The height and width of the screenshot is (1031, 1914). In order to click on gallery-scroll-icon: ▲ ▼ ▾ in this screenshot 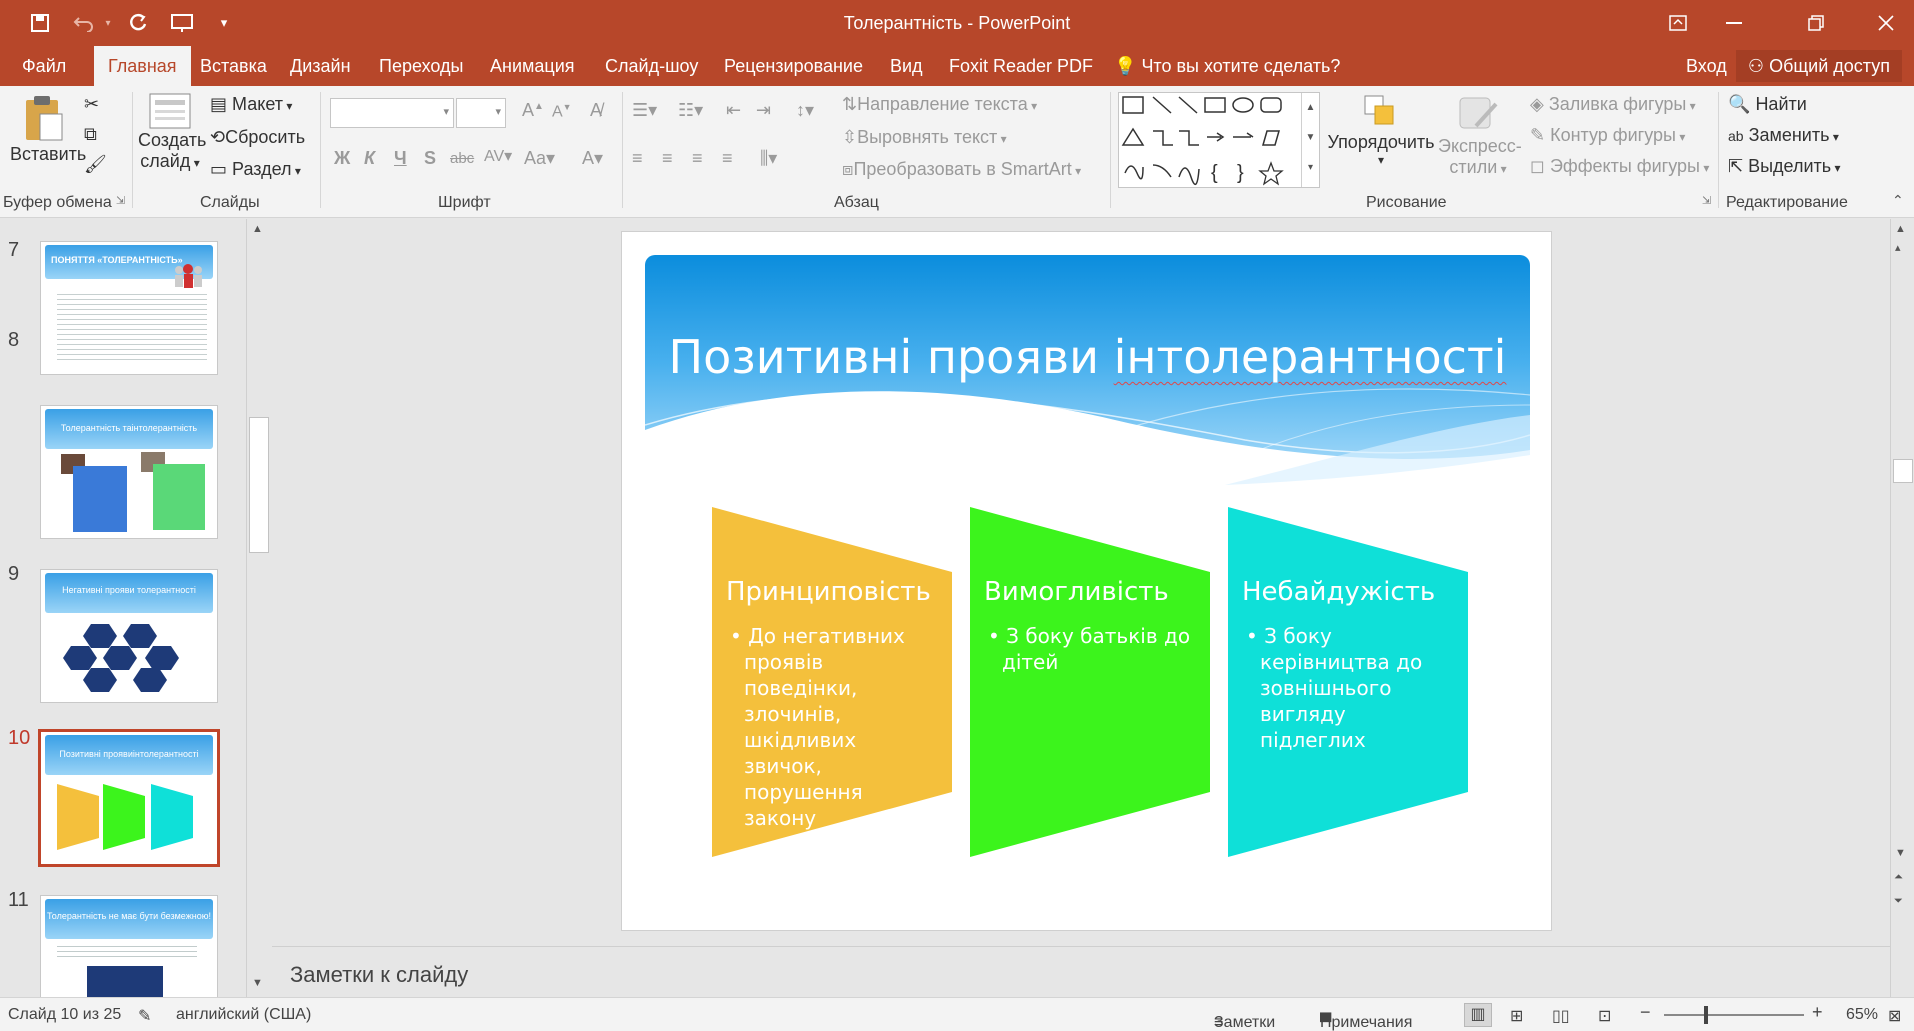, I will do `click(1310, 140)`.